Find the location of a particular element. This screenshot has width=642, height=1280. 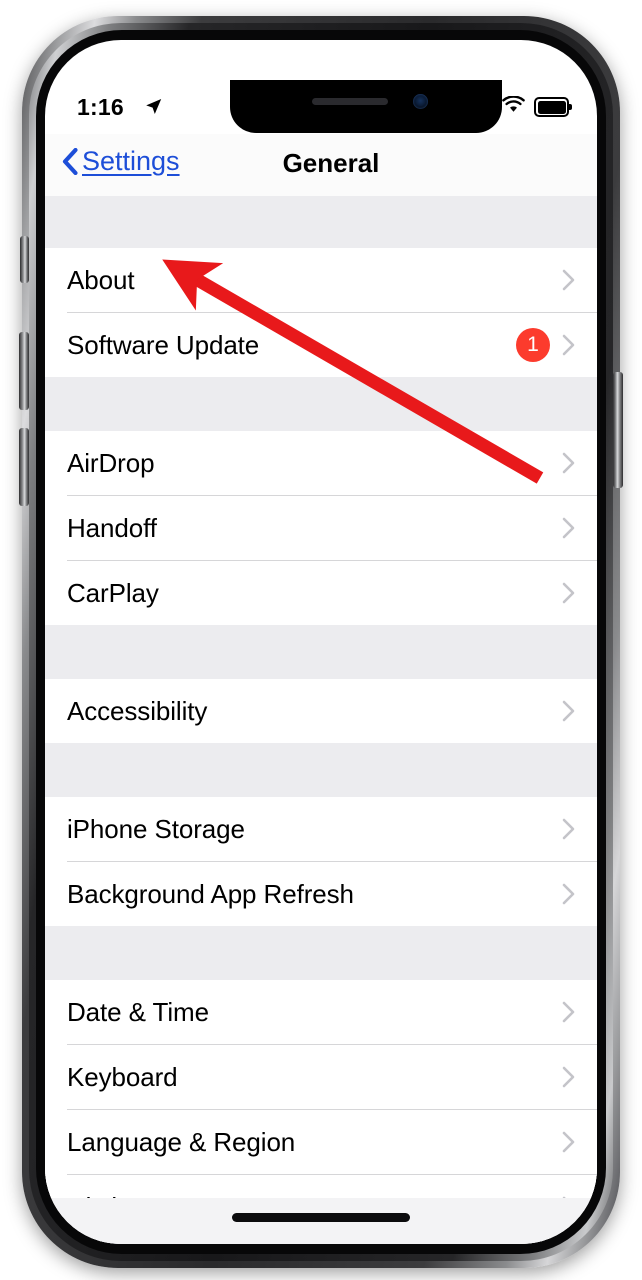

group-storage: iPhone Storage Background App Refresh is located at coordinates (321, 861).